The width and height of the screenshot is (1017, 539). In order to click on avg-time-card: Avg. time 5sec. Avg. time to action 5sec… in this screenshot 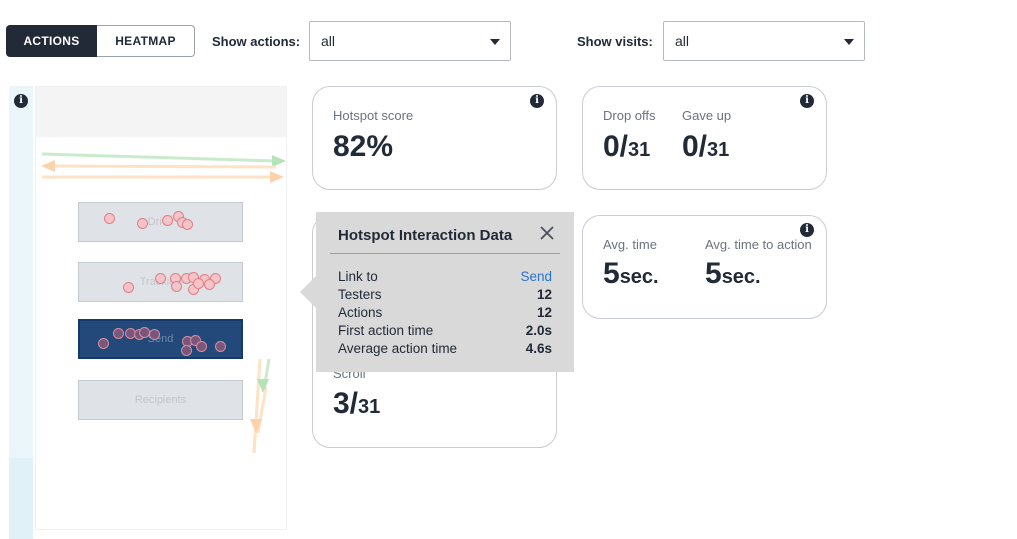, I will do `click(704, 267)`.